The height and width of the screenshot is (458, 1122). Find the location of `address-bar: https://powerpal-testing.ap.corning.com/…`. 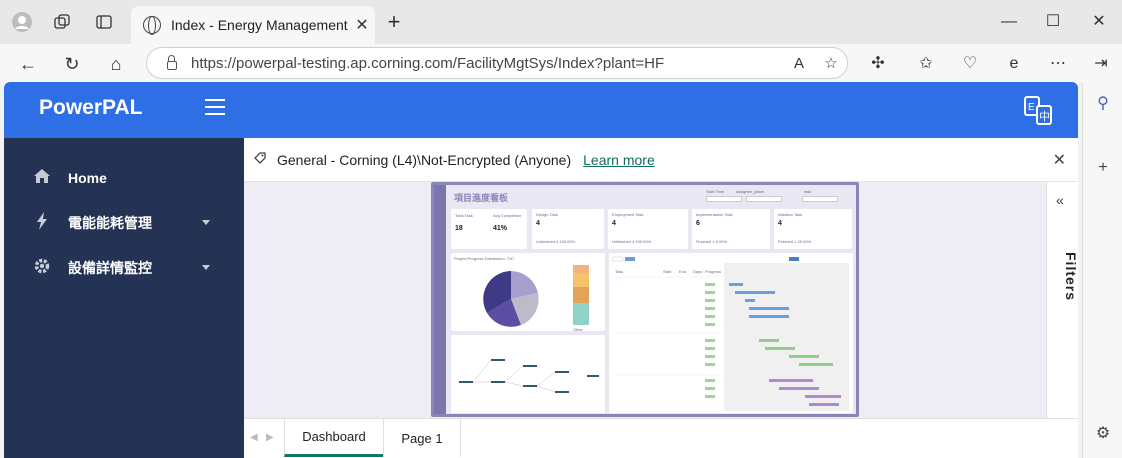

address-bar: https://powerpal-testing.ap.corning.com/… is located at coordinates (497, 63).